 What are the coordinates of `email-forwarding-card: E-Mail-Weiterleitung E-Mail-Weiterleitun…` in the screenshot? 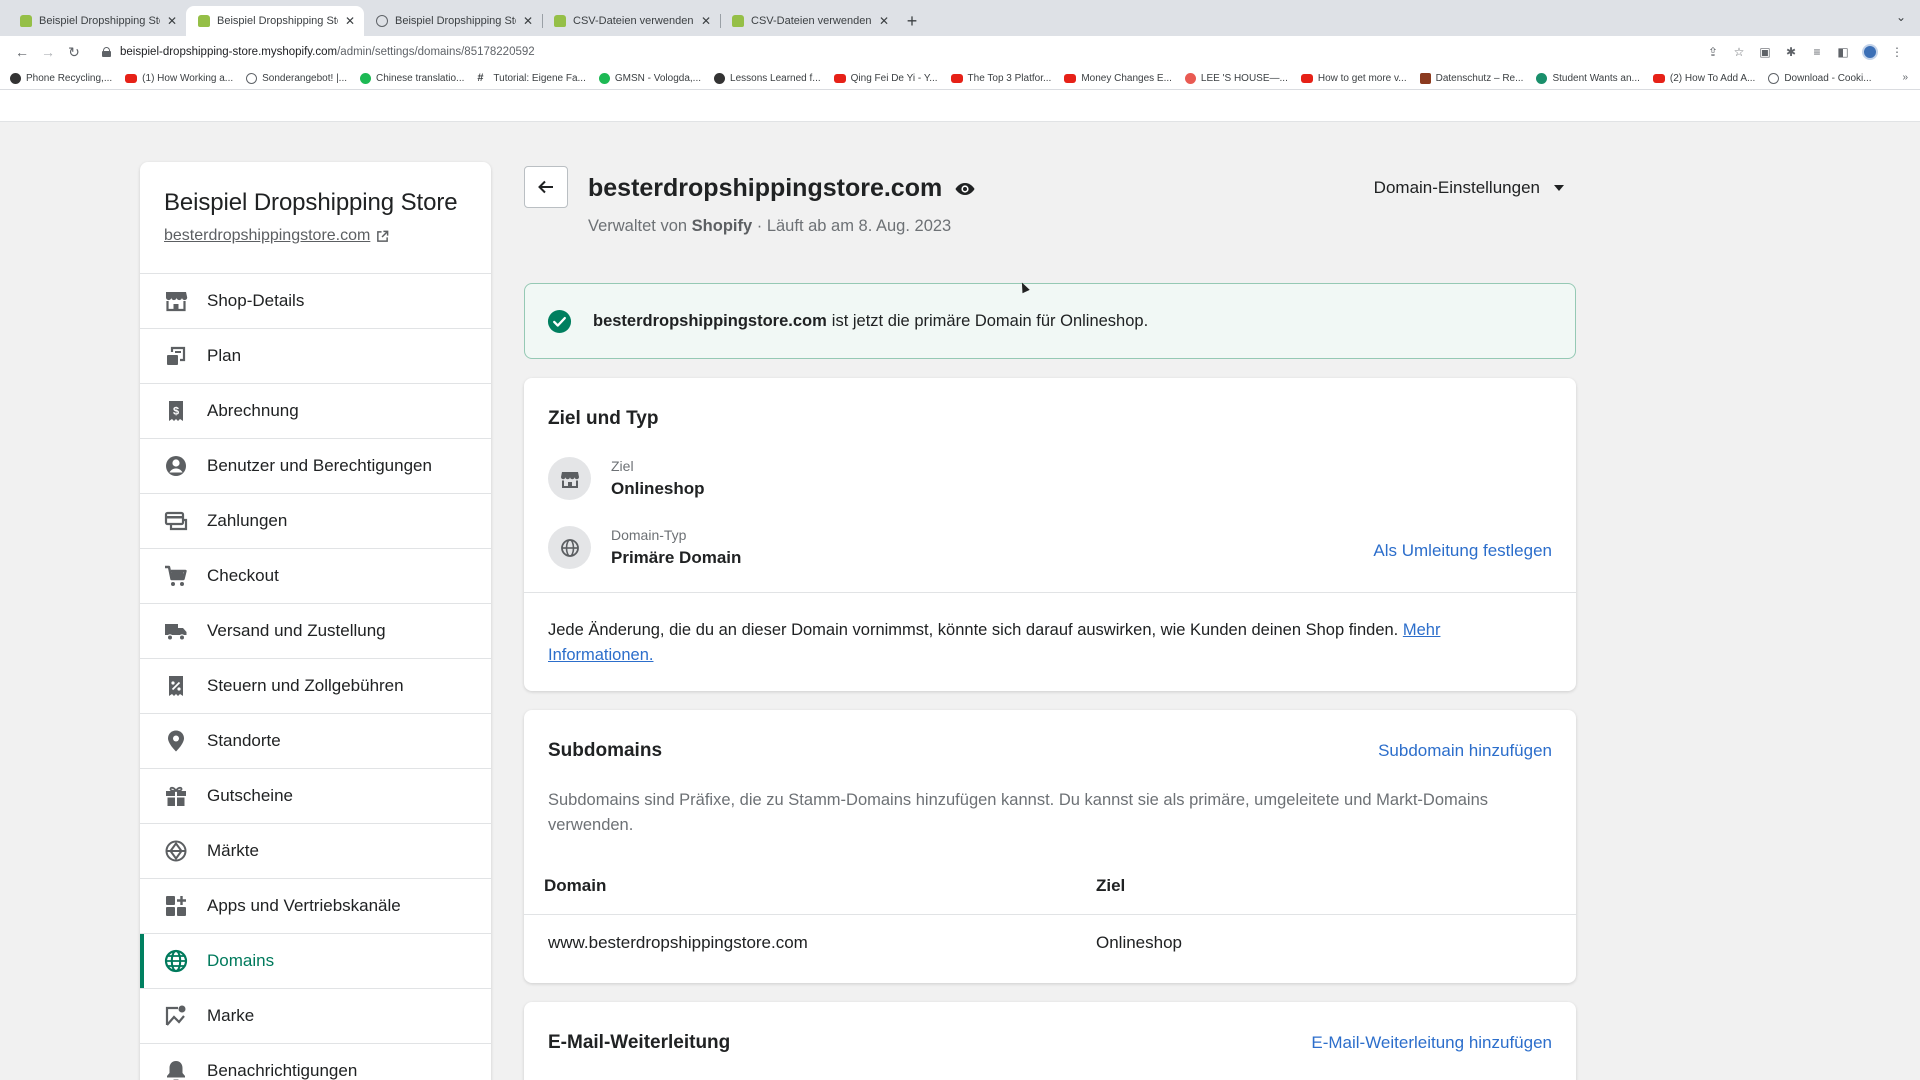 It's located at (1050, 1041).